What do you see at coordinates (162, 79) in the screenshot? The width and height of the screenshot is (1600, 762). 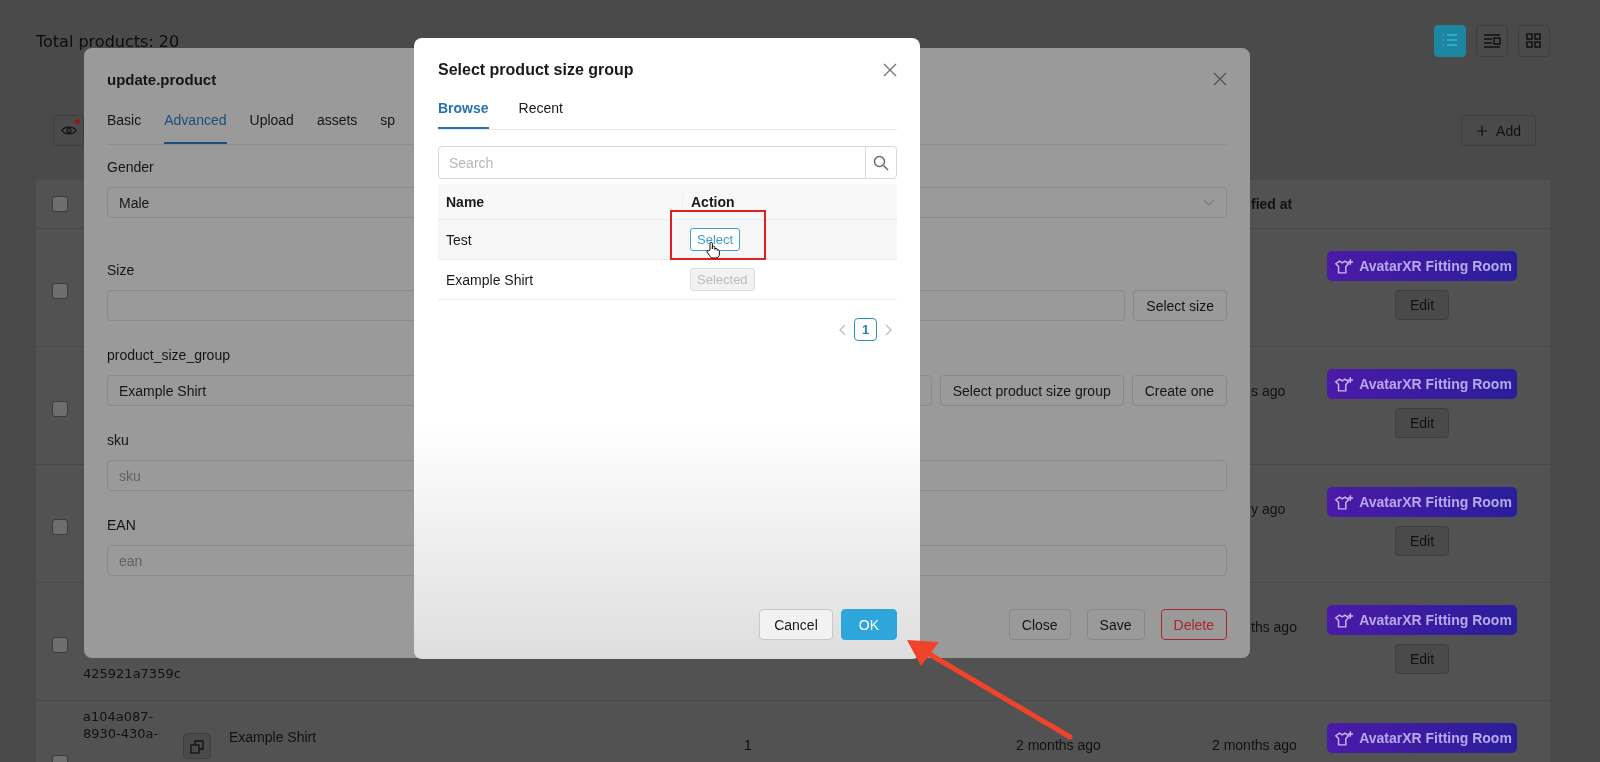 I see `dialog-title: update.product` at bounding box center [162, 79].